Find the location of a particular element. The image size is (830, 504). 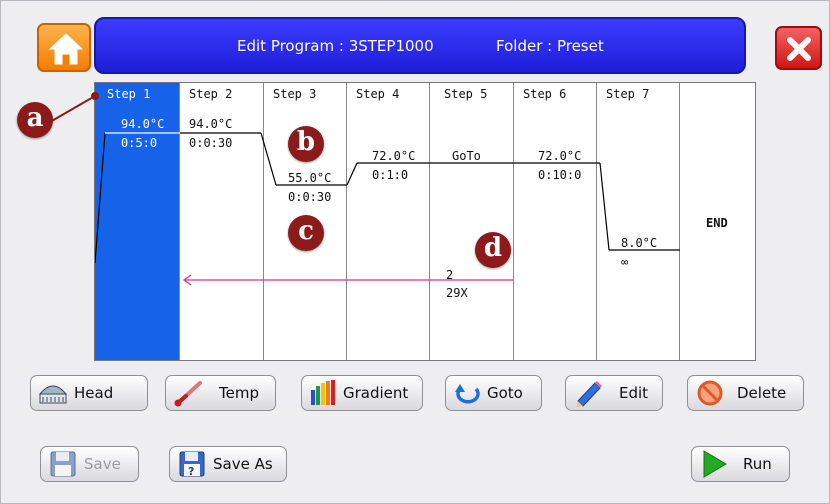

step-name: Step 2 is located at coordinates (211, 94).